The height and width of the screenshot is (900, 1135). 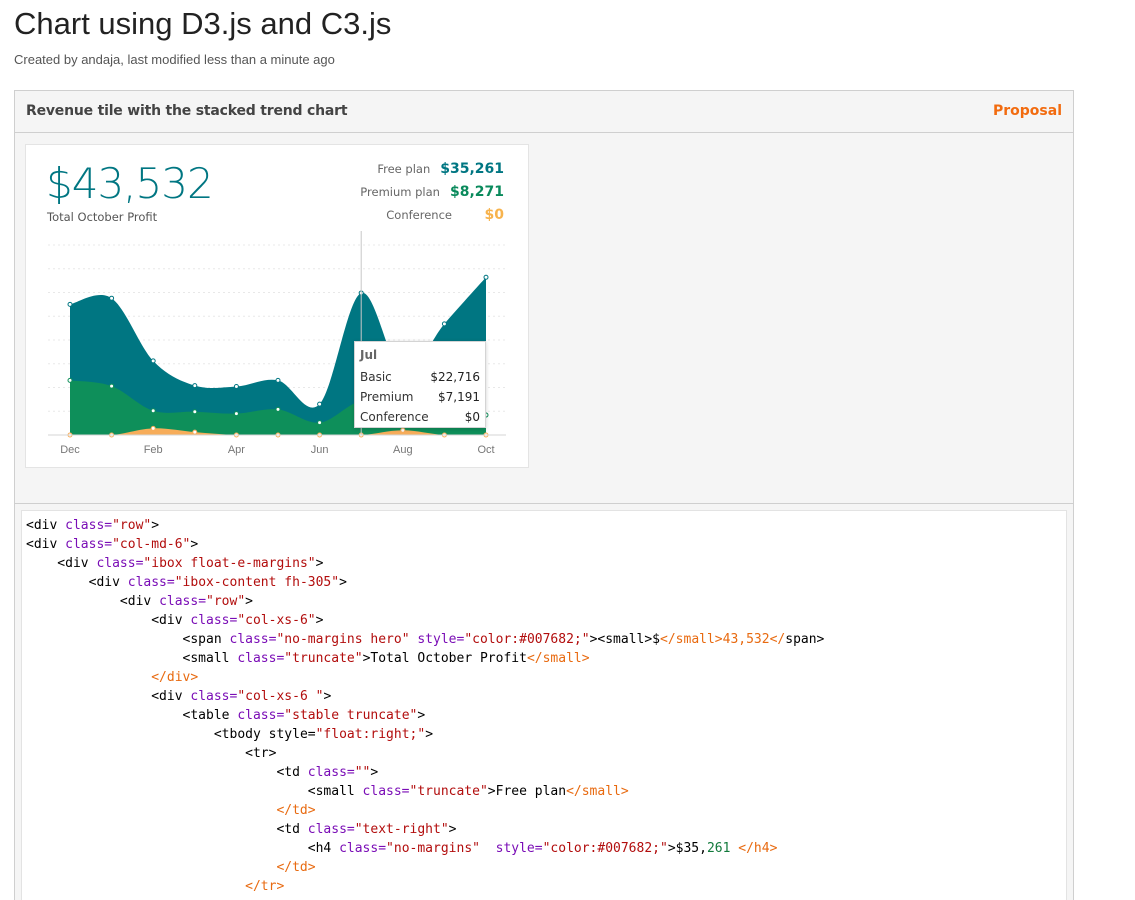 I want to click on tooltip-row: Basic $22,716, so click(x=420, y=377).